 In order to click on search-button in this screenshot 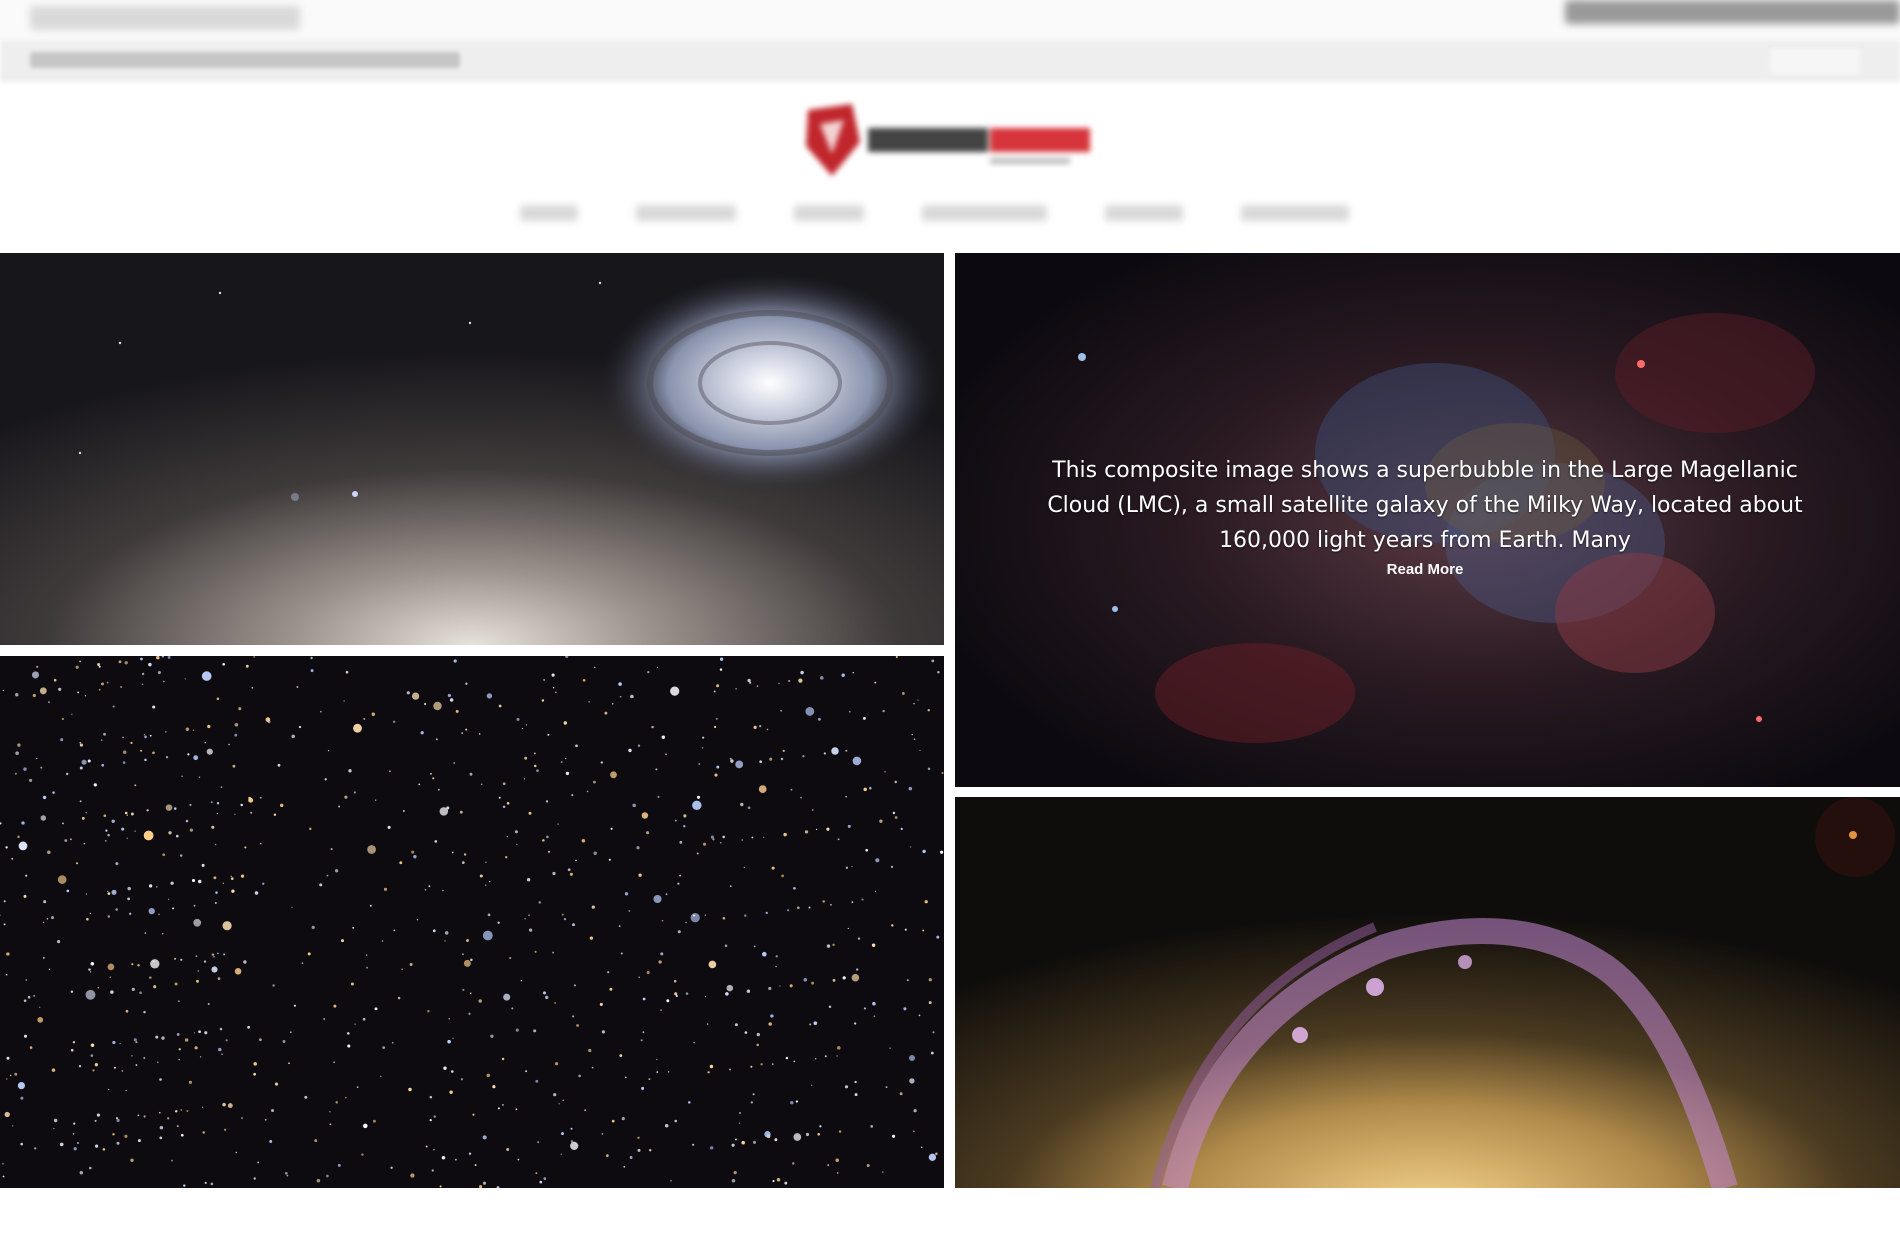, I will do `click(1815, 61)`.